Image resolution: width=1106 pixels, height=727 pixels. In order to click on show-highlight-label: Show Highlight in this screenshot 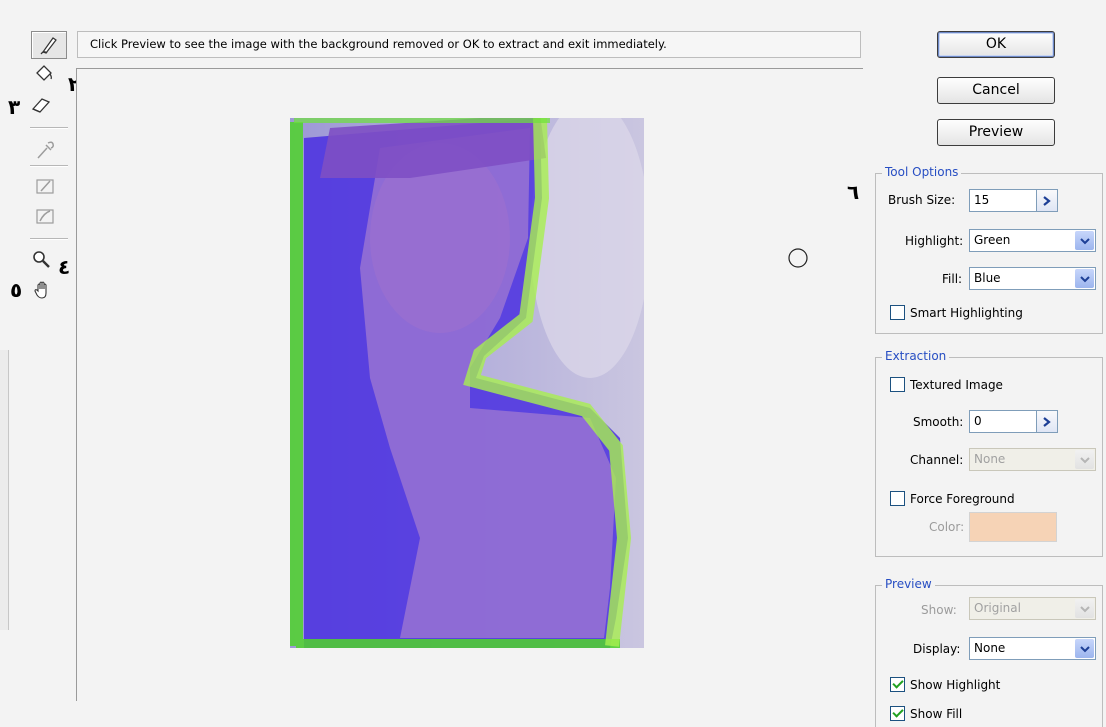, I will do `click(955, 685)`.